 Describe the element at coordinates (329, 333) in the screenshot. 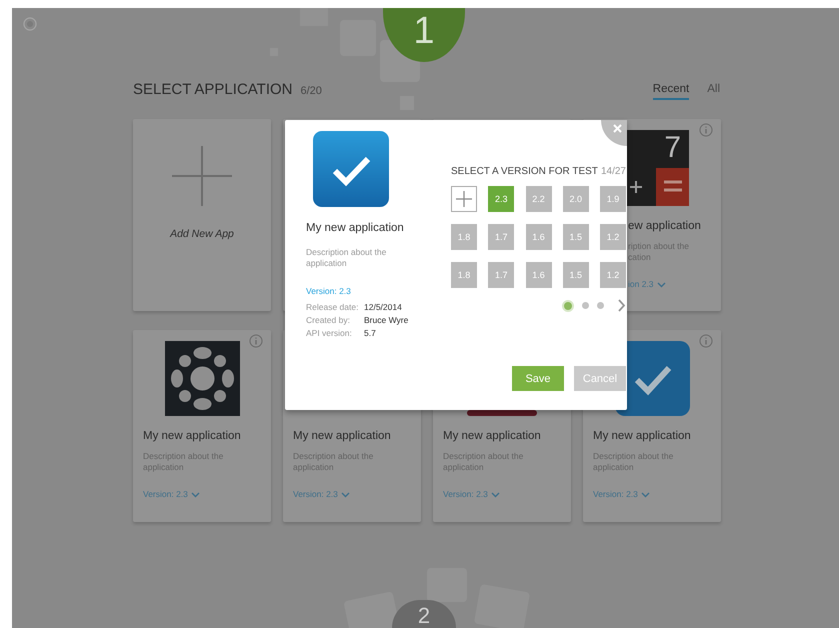

I see `detail-label: API version:` at that location.